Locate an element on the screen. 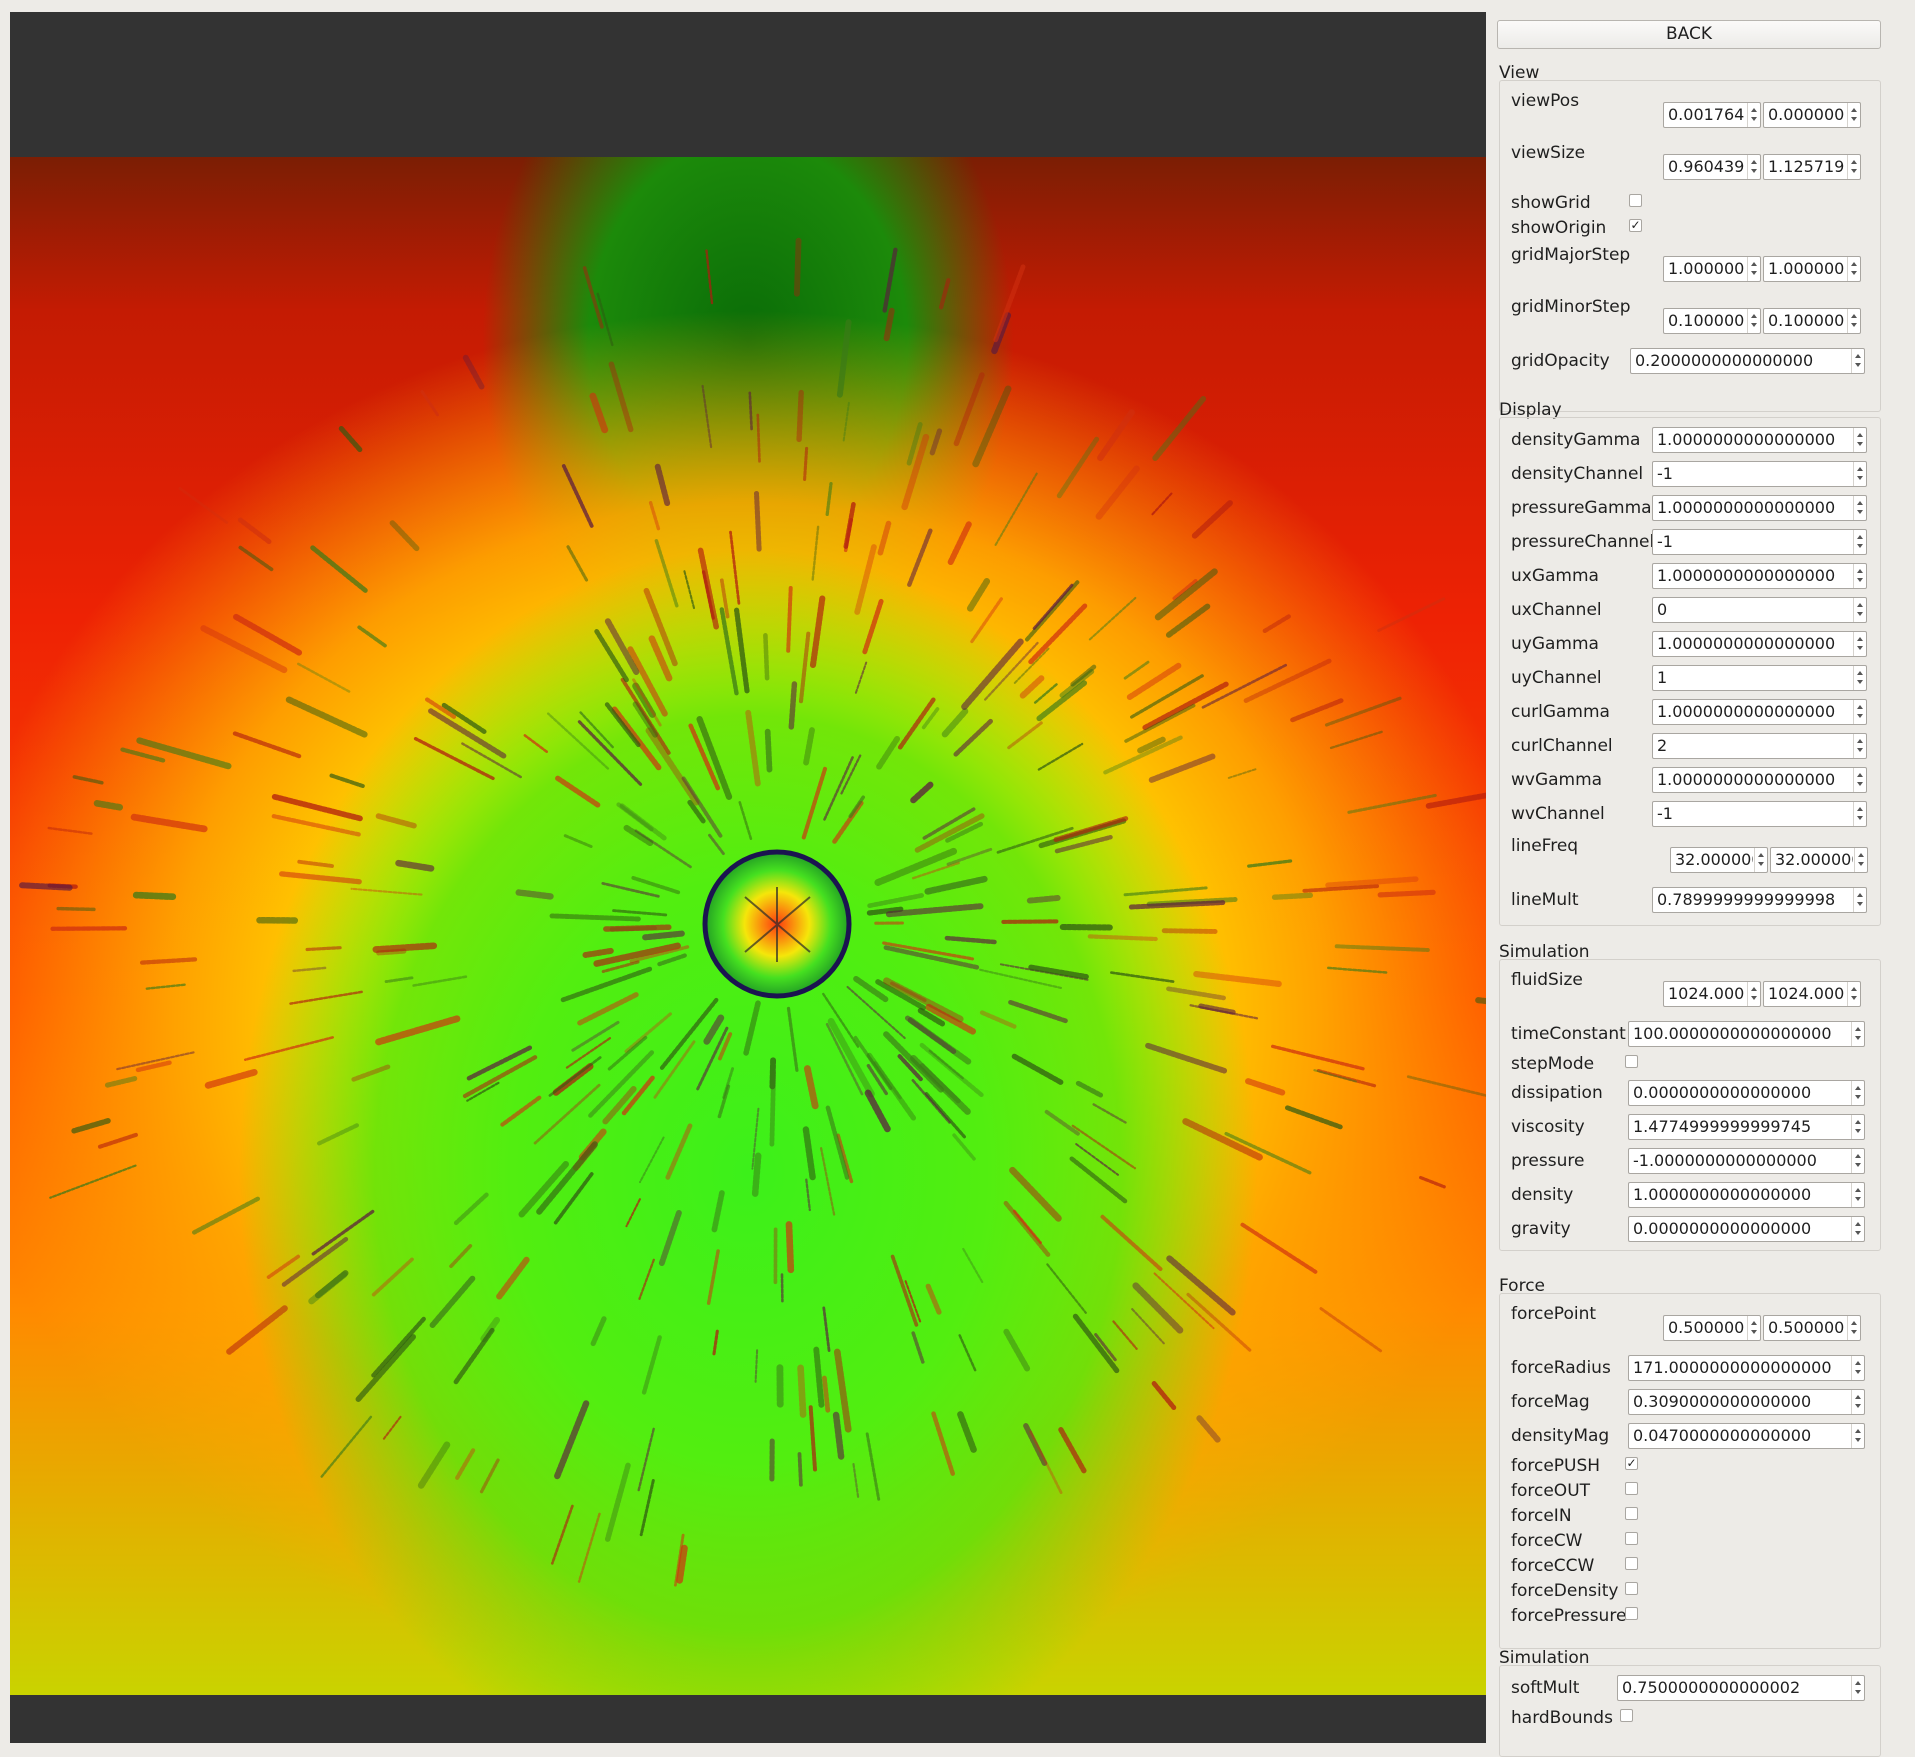  wvGamma-input: 1.0000000000000000 is located at coordinates (1759, 780).